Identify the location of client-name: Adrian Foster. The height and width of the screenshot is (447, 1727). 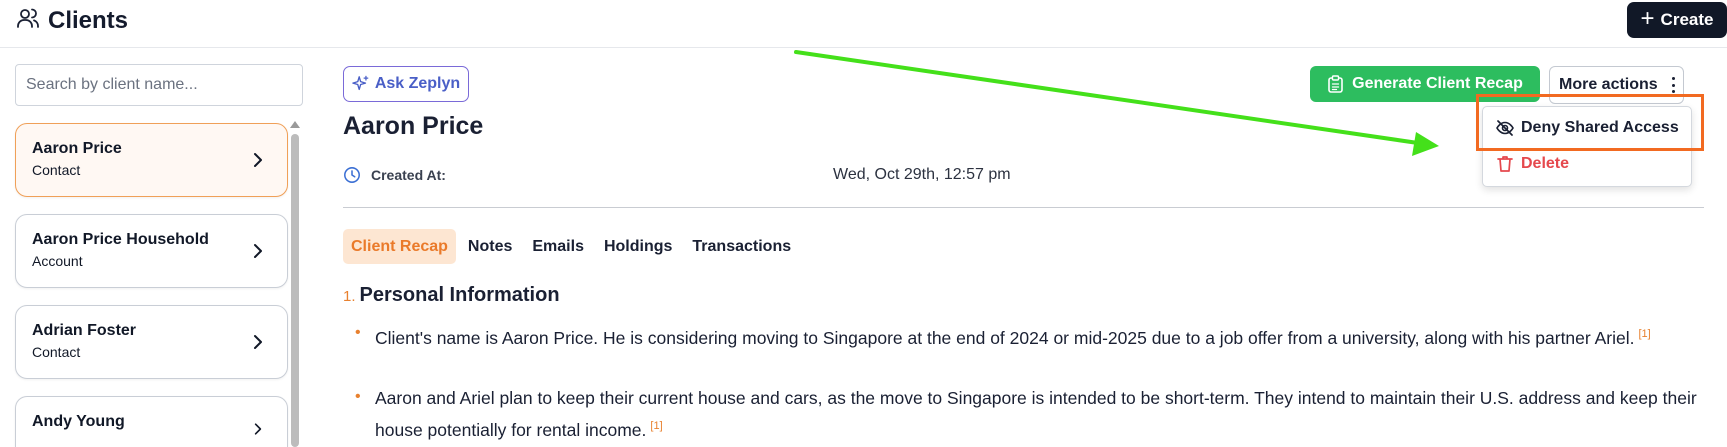
(84, 330).